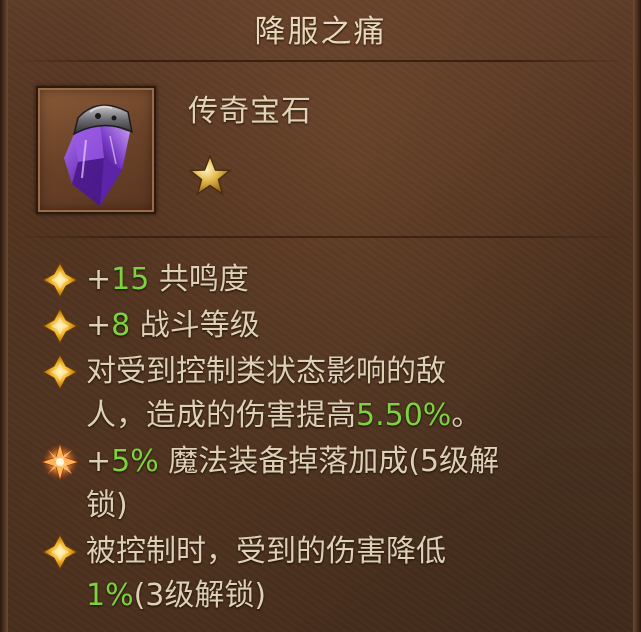 The height and width of the screenshot is (632, 641). I want to click on orange-sparkle-bullet-icon, so click(60, 462).